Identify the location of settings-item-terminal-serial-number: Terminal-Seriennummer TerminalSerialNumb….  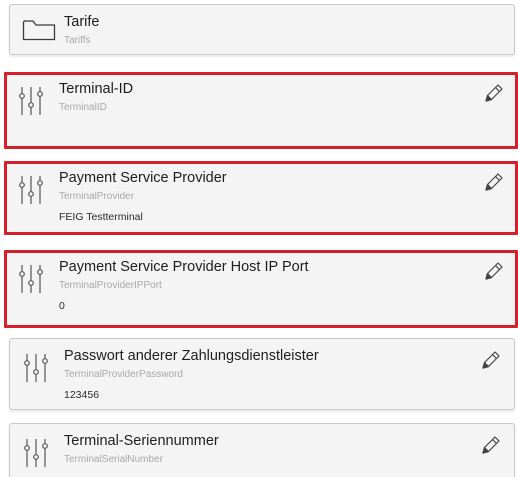
(262, 450).